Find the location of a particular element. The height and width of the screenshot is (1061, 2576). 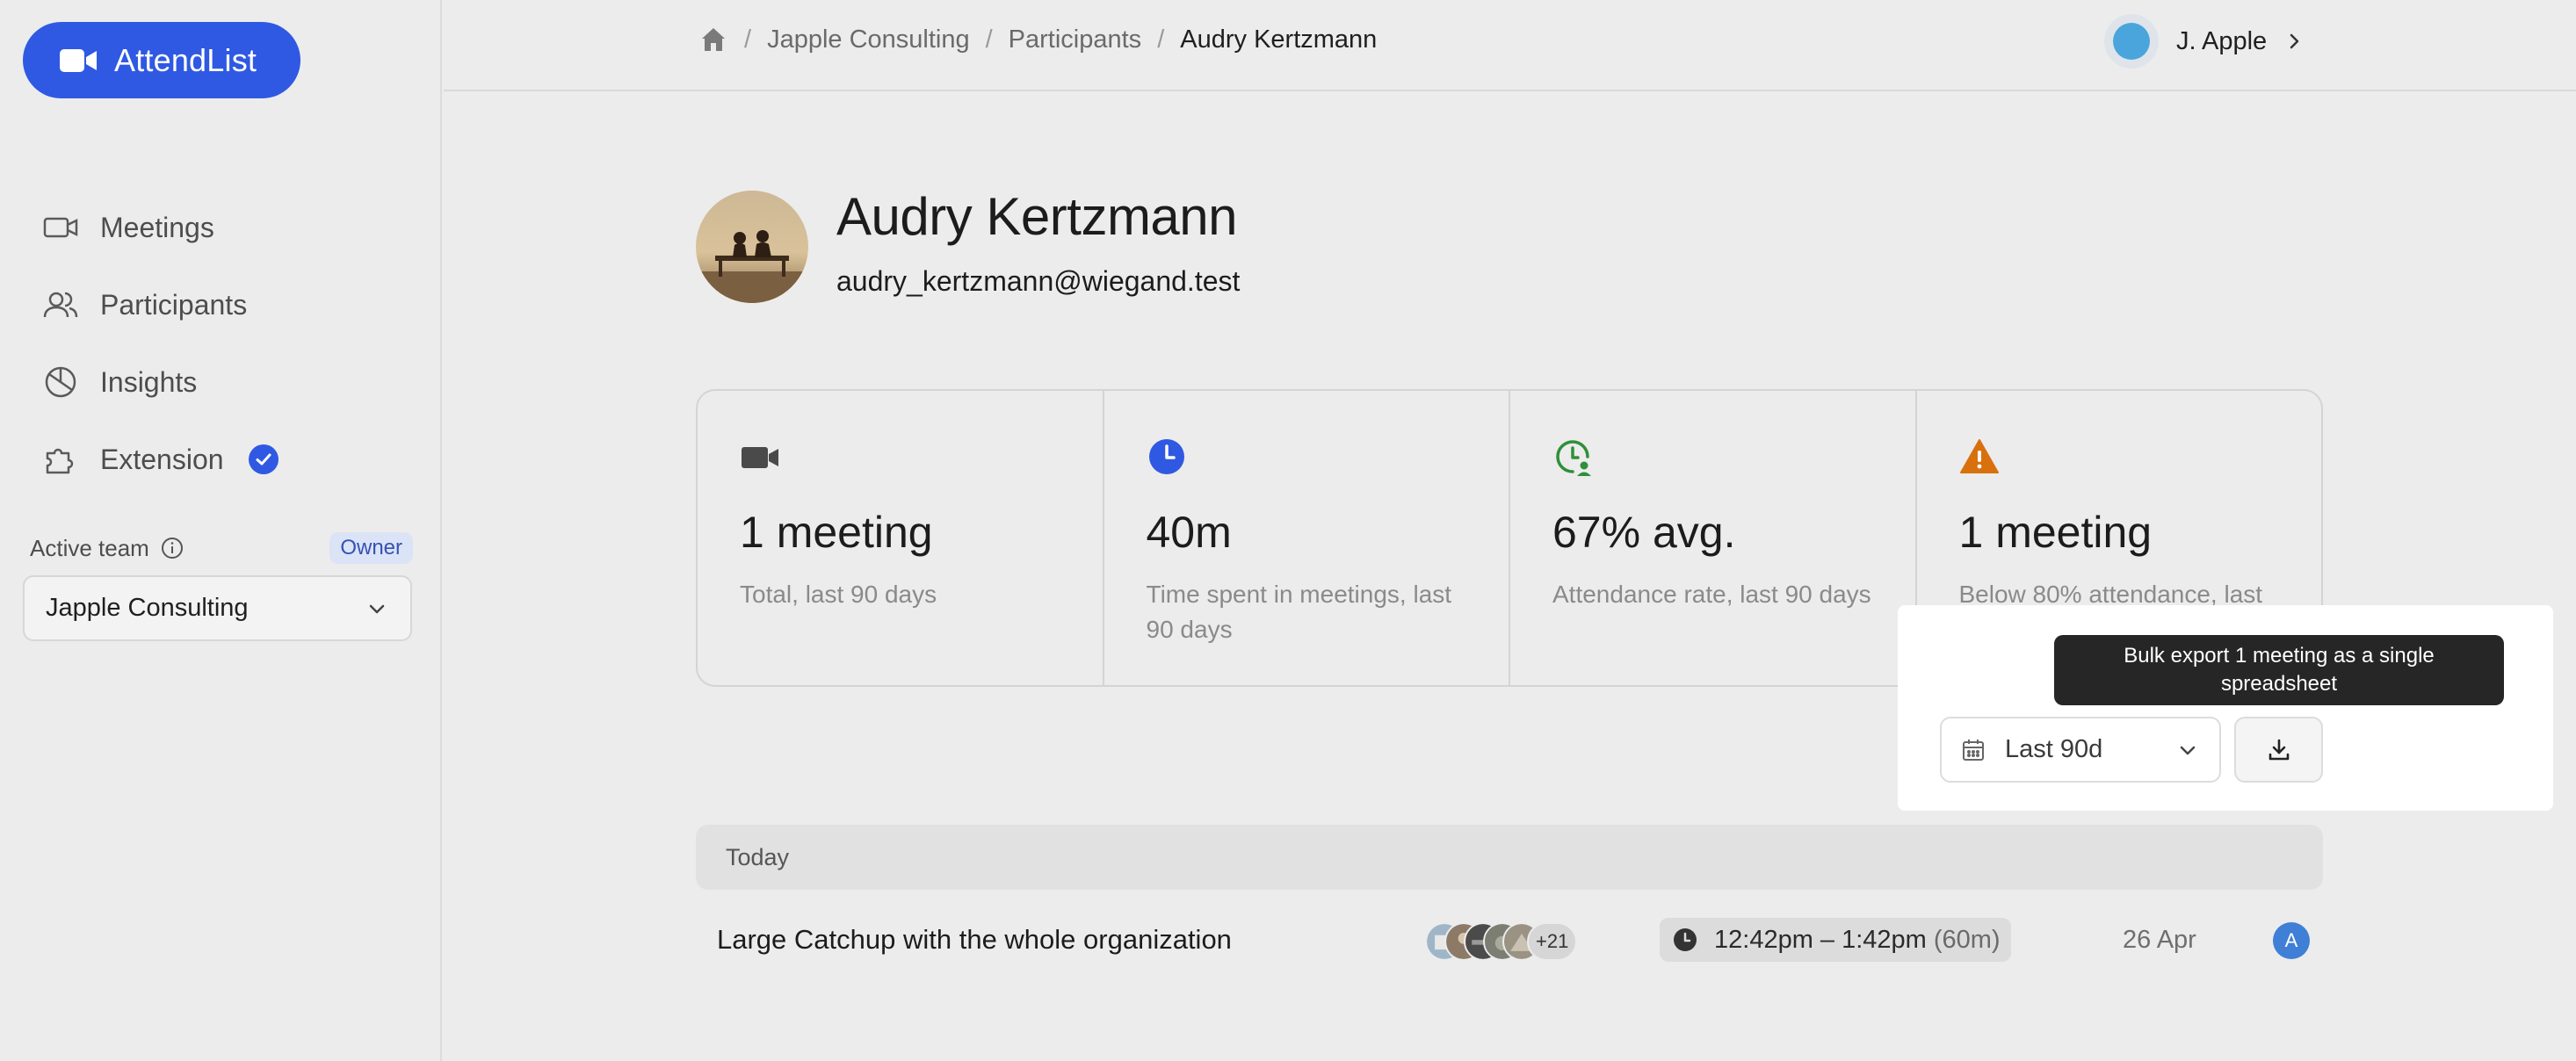

sidebar-item-extension: Extension is located at coordinates (160, 459).